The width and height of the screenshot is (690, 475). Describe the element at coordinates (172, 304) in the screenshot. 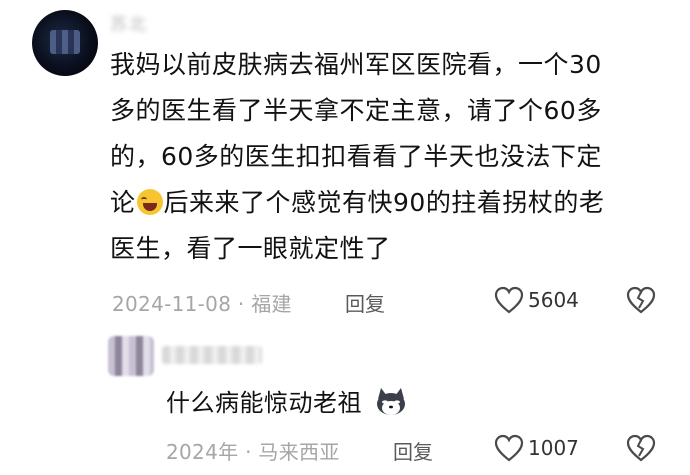

I see `comment-date: 2024-11-08` at that location.